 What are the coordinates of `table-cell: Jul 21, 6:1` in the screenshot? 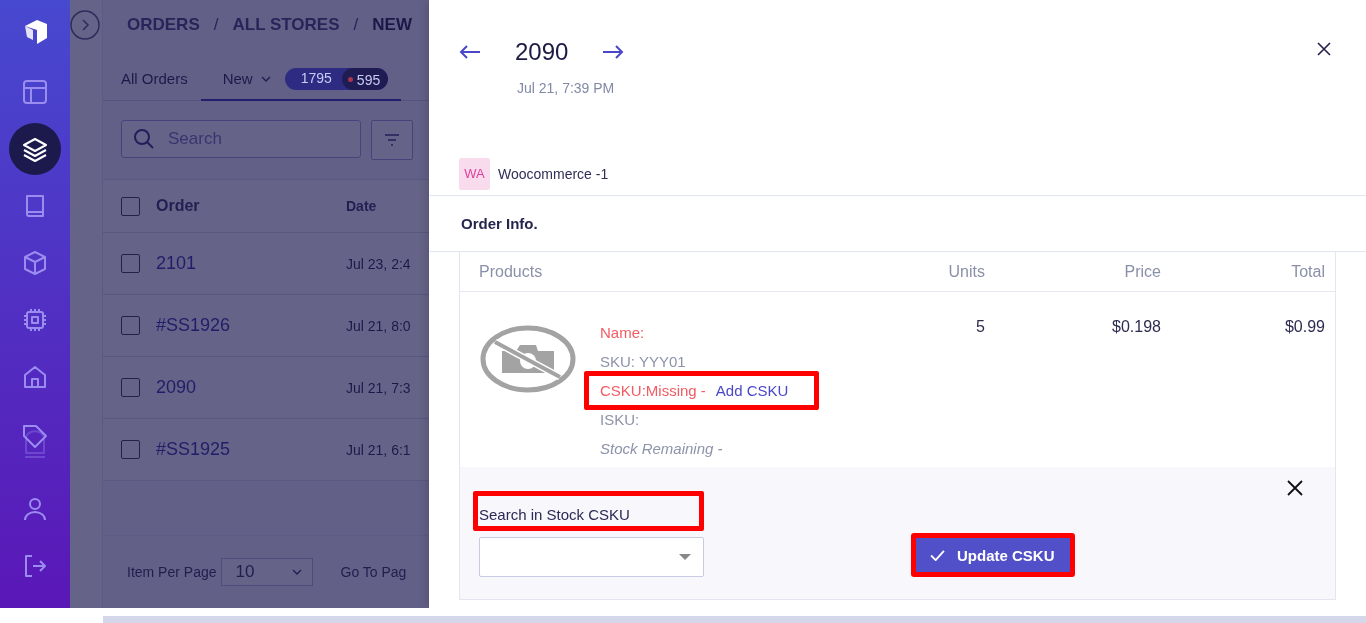 It's located at (378, 449).